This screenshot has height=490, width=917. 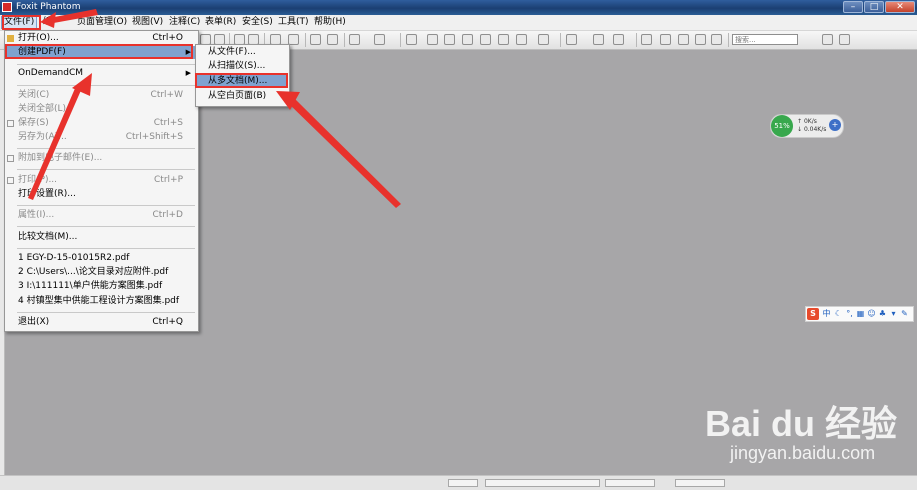 I want to click on upload-speed: ↑ 0K/s, so click(x=807, y=121).